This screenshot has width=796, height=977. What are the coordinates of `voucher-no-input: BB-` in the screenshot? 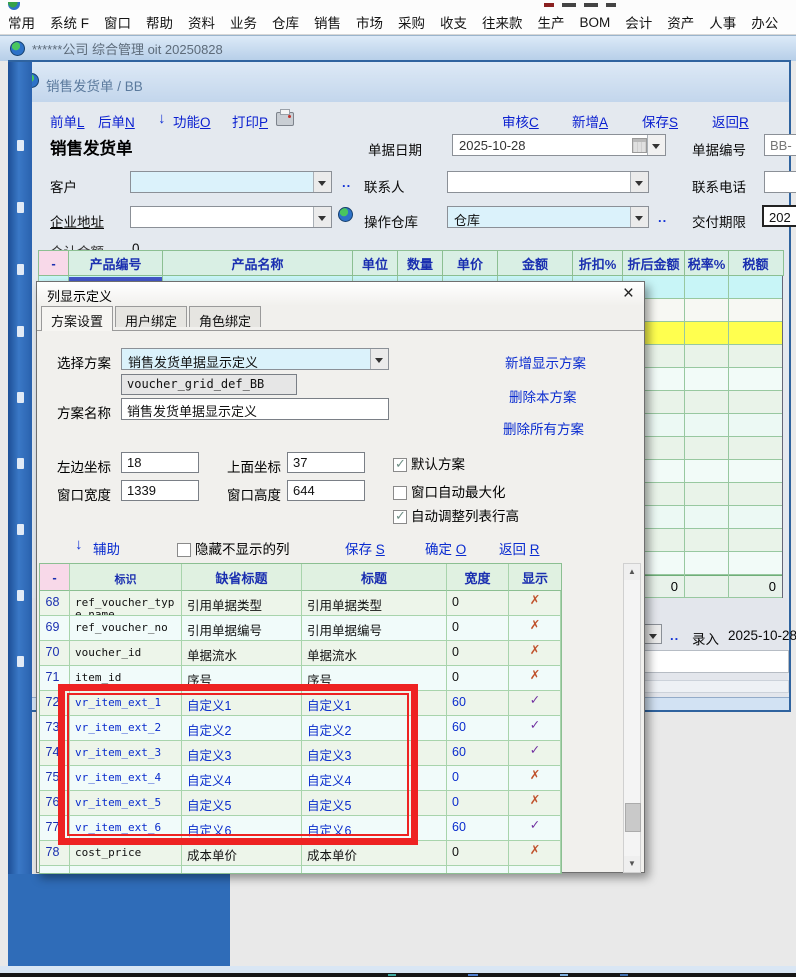 It's located at (780, 145).